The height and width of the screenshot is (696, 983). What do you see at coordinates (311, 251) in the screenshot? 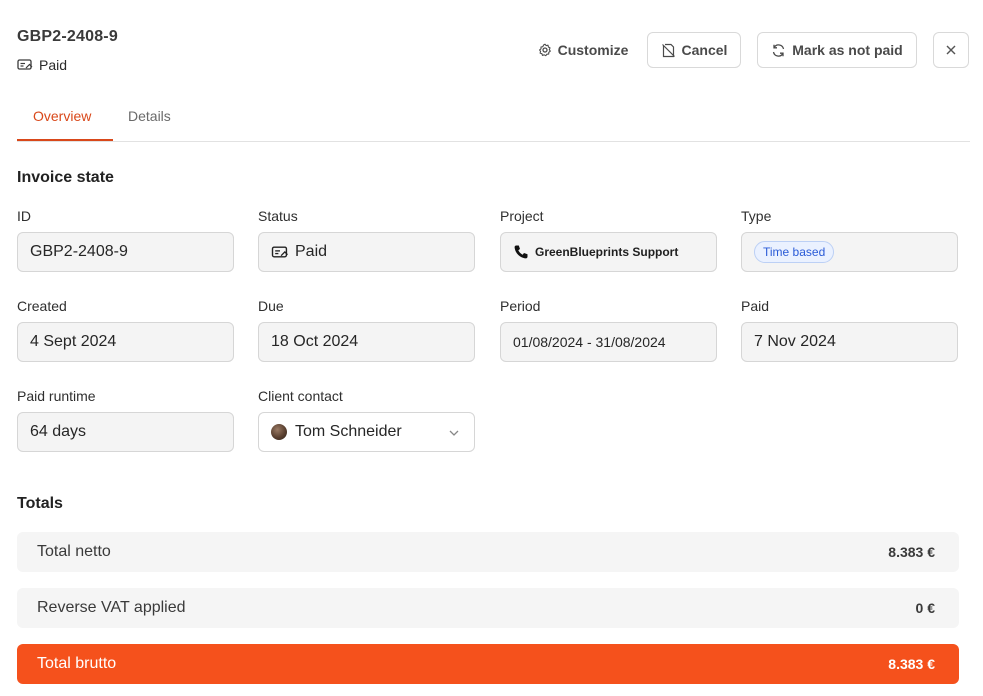
I see `status-value: Paid` at bounding box center [311, 251].